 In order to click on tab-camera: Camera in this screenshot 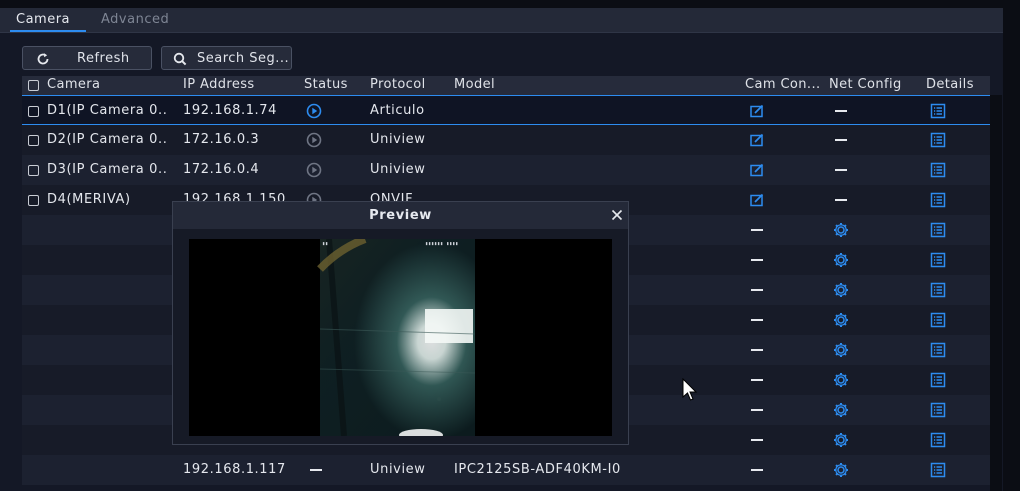, I will do `click(43, 19)`.